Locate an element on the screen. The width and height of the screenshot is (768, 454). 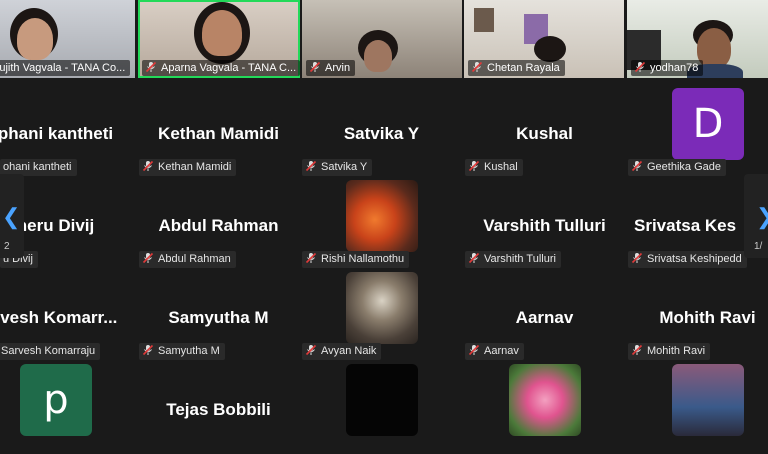
participant-label: yodhan78 is located at coordinates (667, 68).